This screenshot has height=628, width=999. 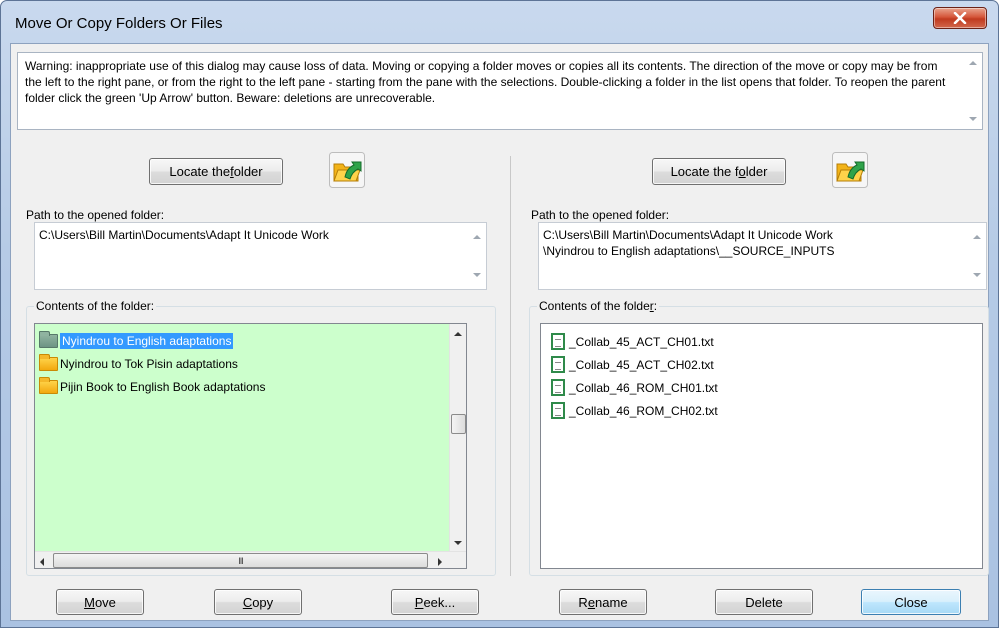 I want to click on scroll-grip: III, so click(x=240, y=560).